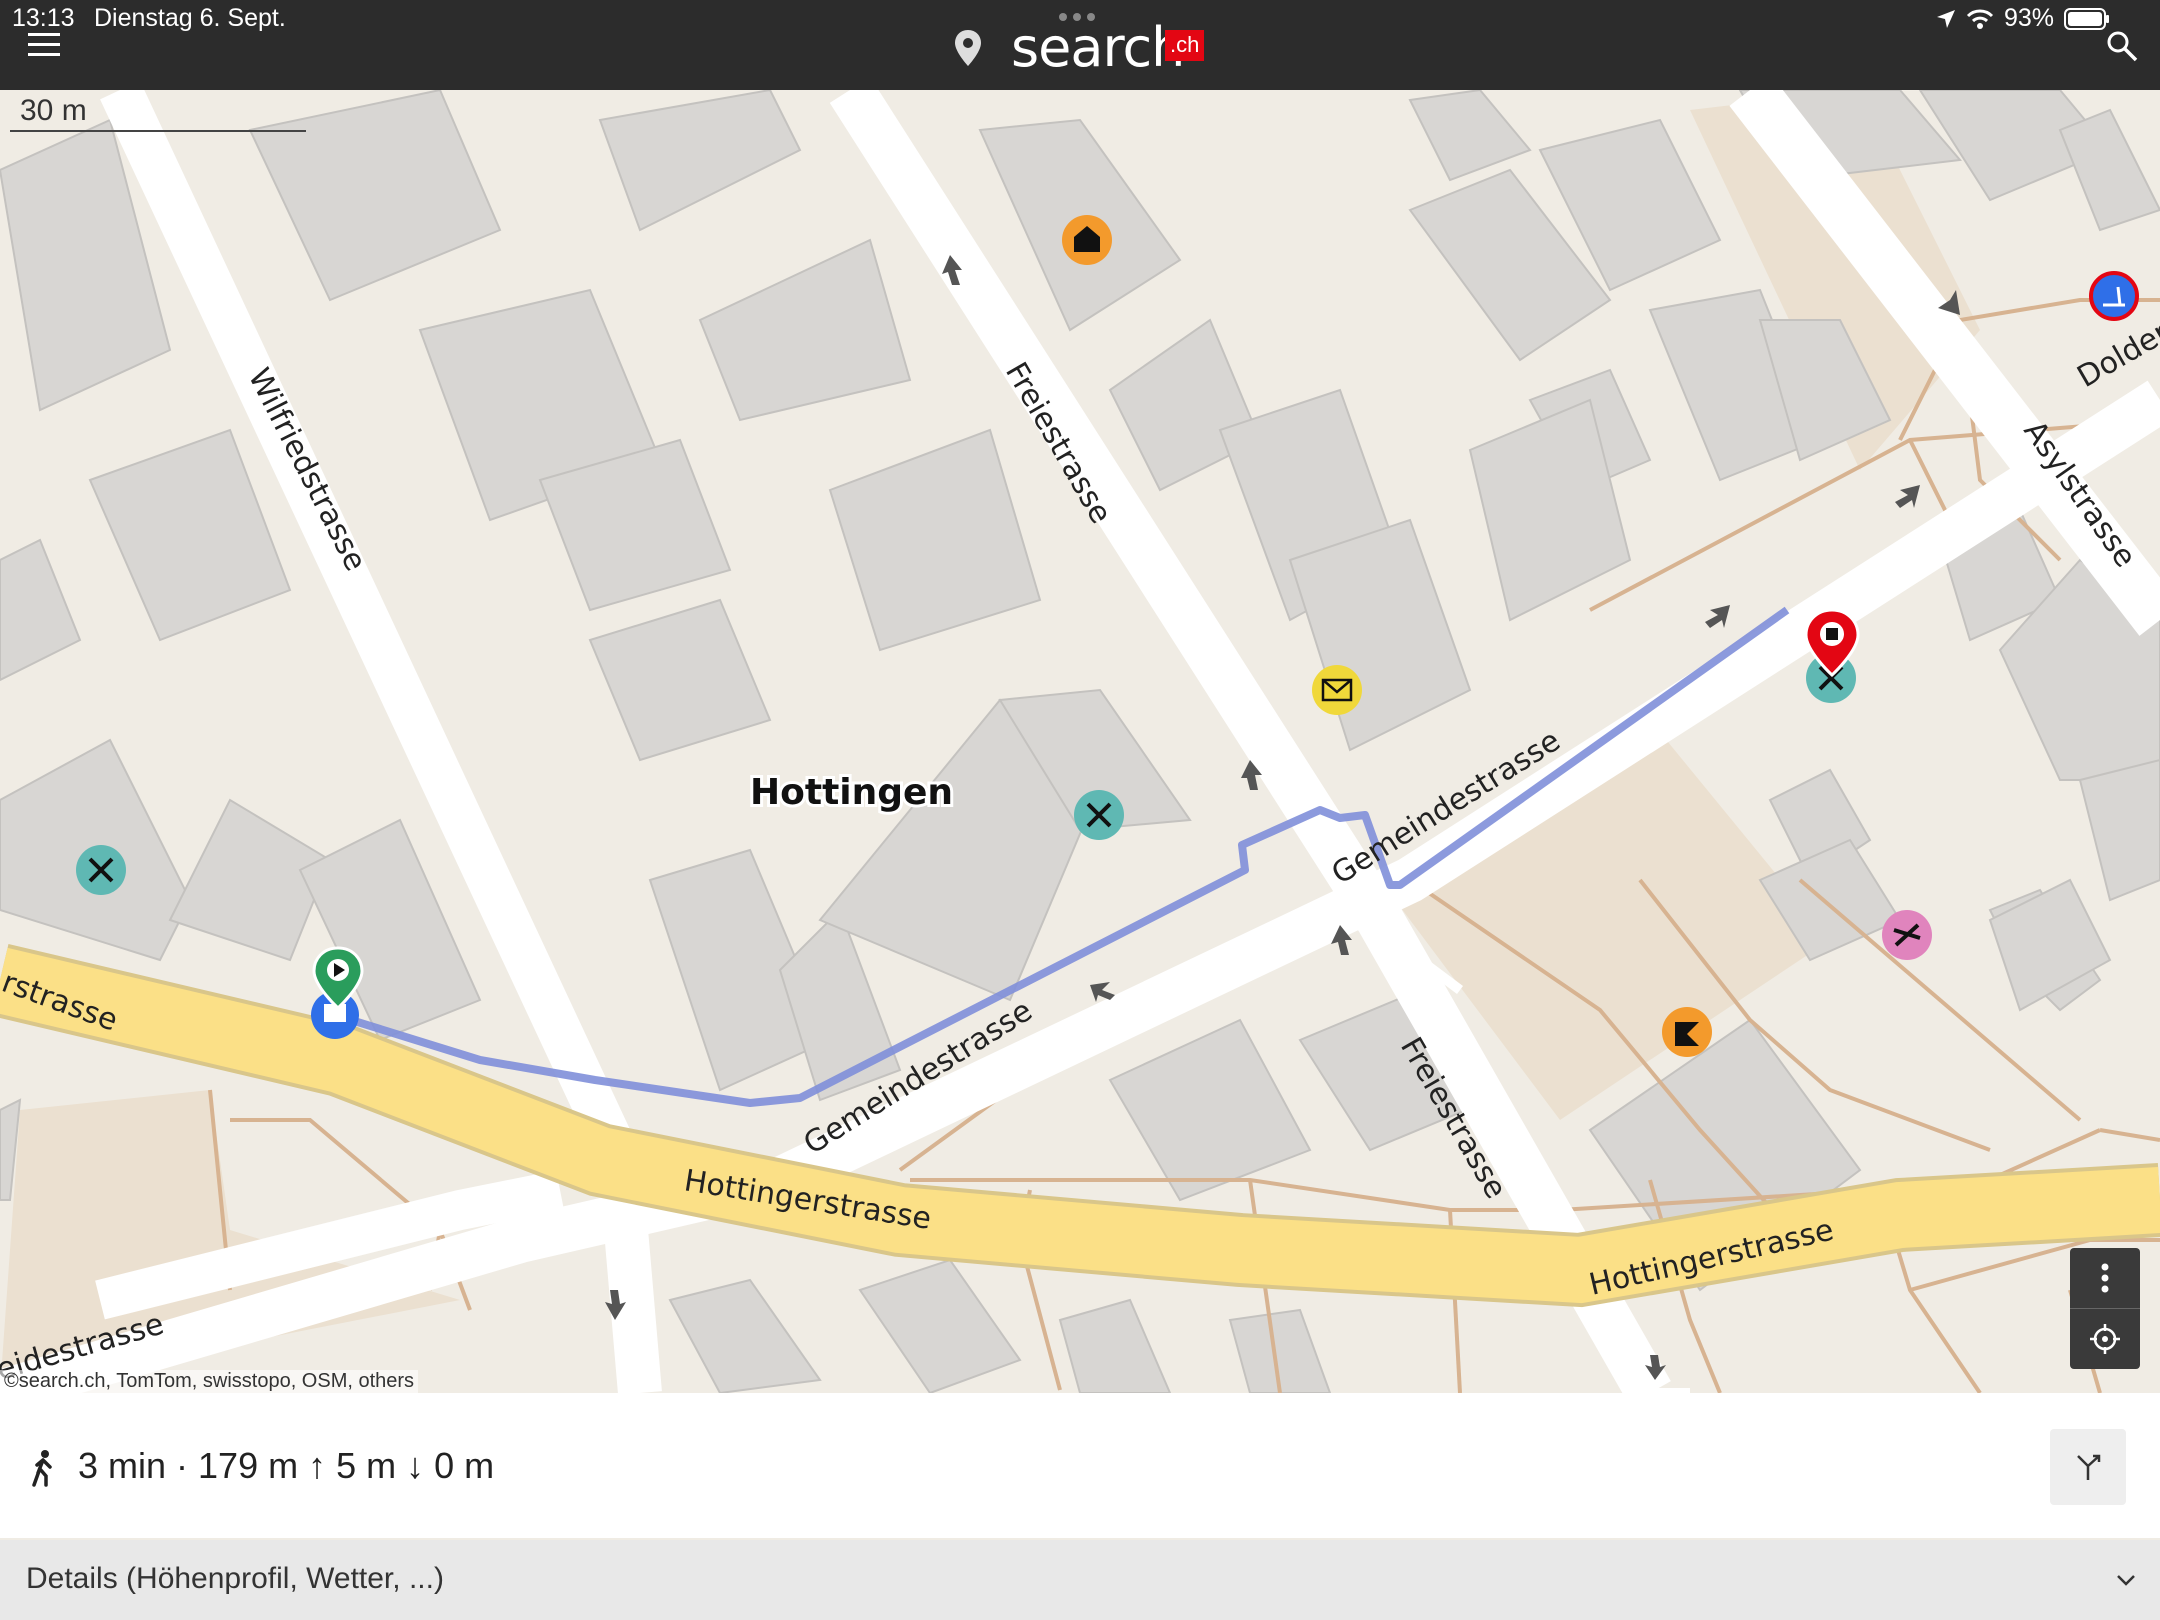  Describe the element at coordinates (286, 1465) in the screenshot. I see `route-summary-text: 3 min · 179 m ↑ 5 m ↓ 0 m` at that location.